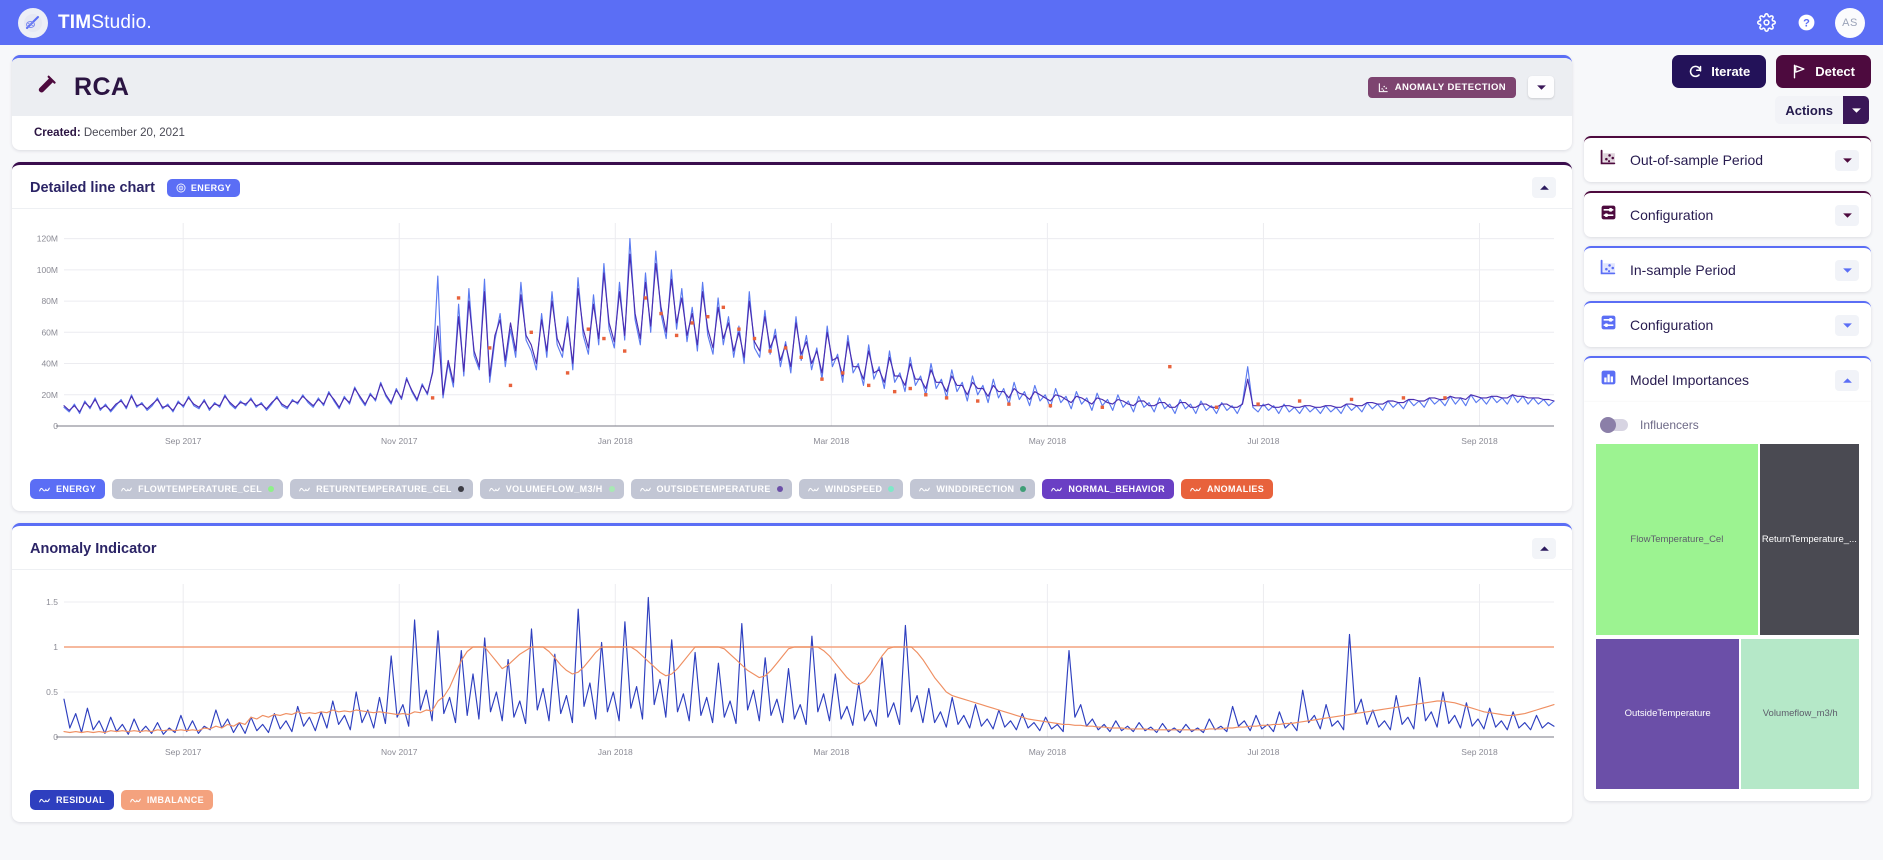 This screenshot has width=1883, height=860. I want to click on legend-chip-label: WINDDIRECTION, so click(975, 489).